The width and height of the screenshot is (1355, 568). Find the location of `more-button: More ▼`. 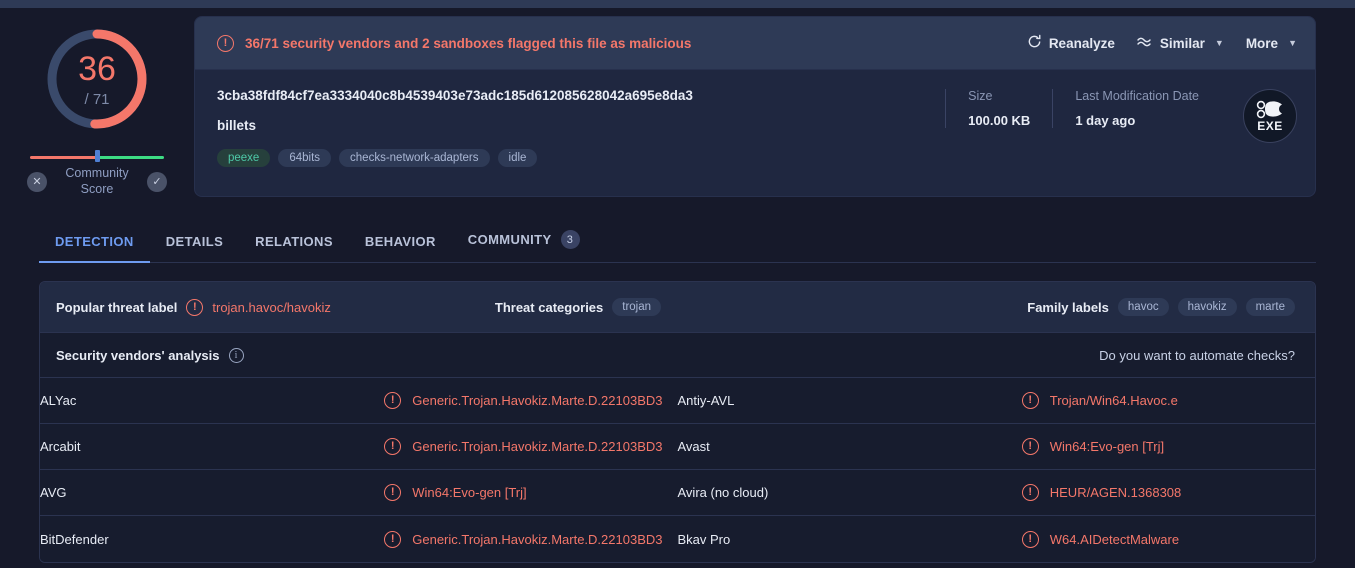

more-button: More ▼ is located at coordinates (1271, 43).